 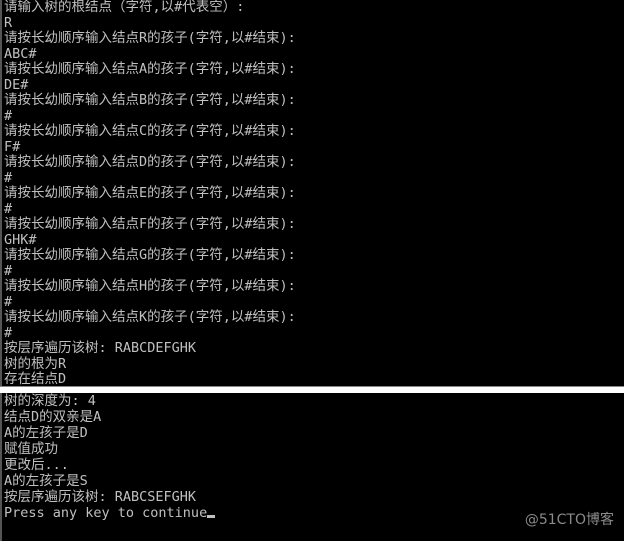 What do you see at coordinates (46, 433) in the screenshot?
I see `console-line: A的左孩子是D` at bounding box center [46, 433].